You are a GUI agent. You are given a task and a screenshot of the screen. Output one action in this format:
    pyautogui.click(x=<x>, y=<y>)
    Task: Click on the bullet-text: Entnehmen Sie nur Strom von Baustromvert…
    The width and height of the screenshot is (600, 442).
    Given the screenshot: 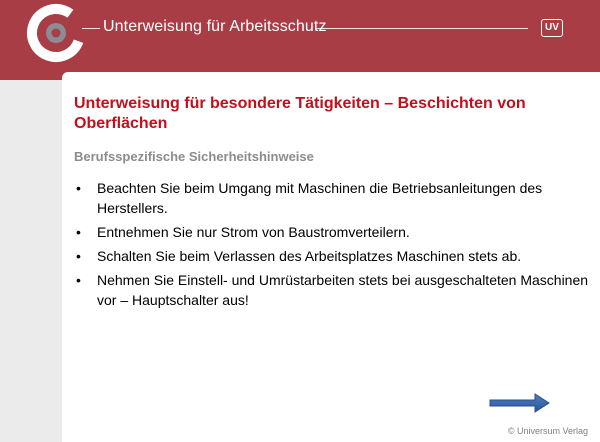 What is the action you would take?
    pyautogui.click(x=253, y=232)
    